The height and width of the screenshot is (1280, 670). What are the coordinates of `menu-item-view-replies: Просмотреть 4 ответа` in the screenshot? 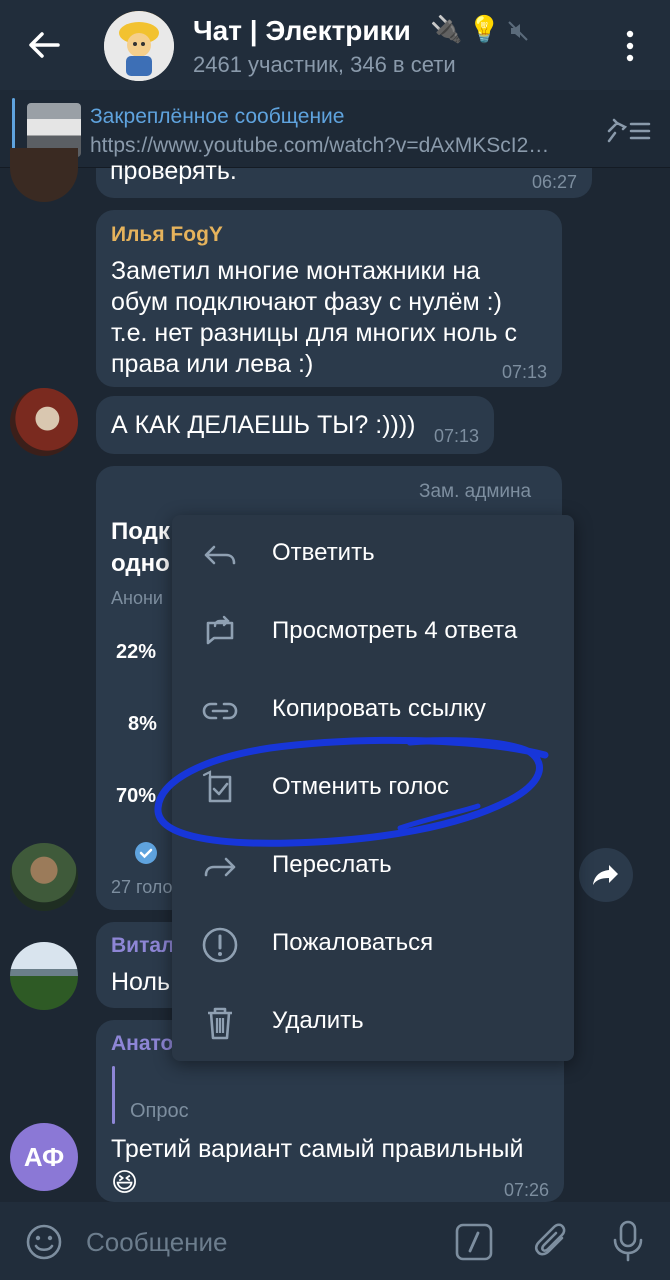 It's located at (373, 632).